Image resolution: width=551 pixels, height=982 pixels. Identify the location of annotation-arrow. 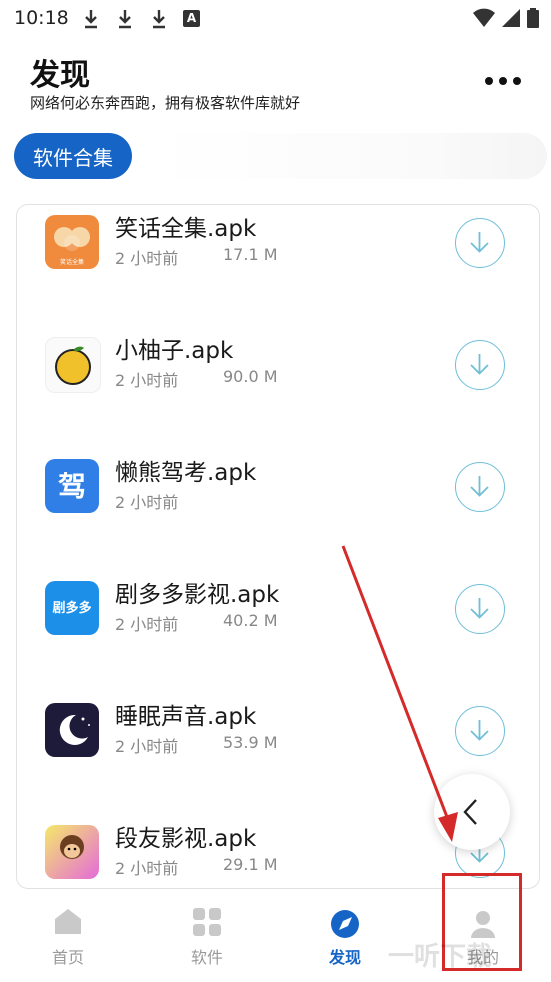
(399, 693).